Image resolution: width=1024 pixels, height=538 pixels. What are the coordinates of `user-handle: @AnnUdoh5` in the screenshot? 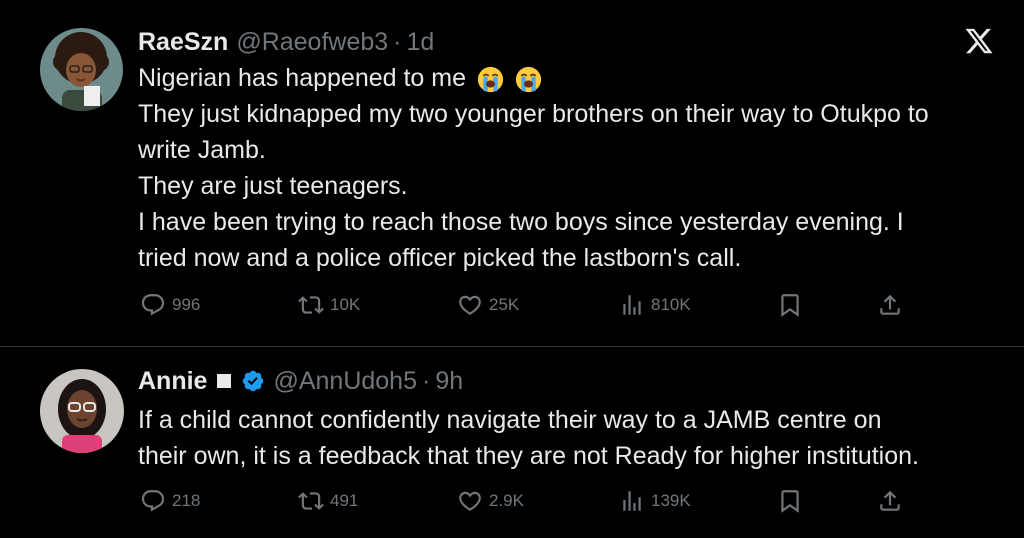 It's located at (345, 381).